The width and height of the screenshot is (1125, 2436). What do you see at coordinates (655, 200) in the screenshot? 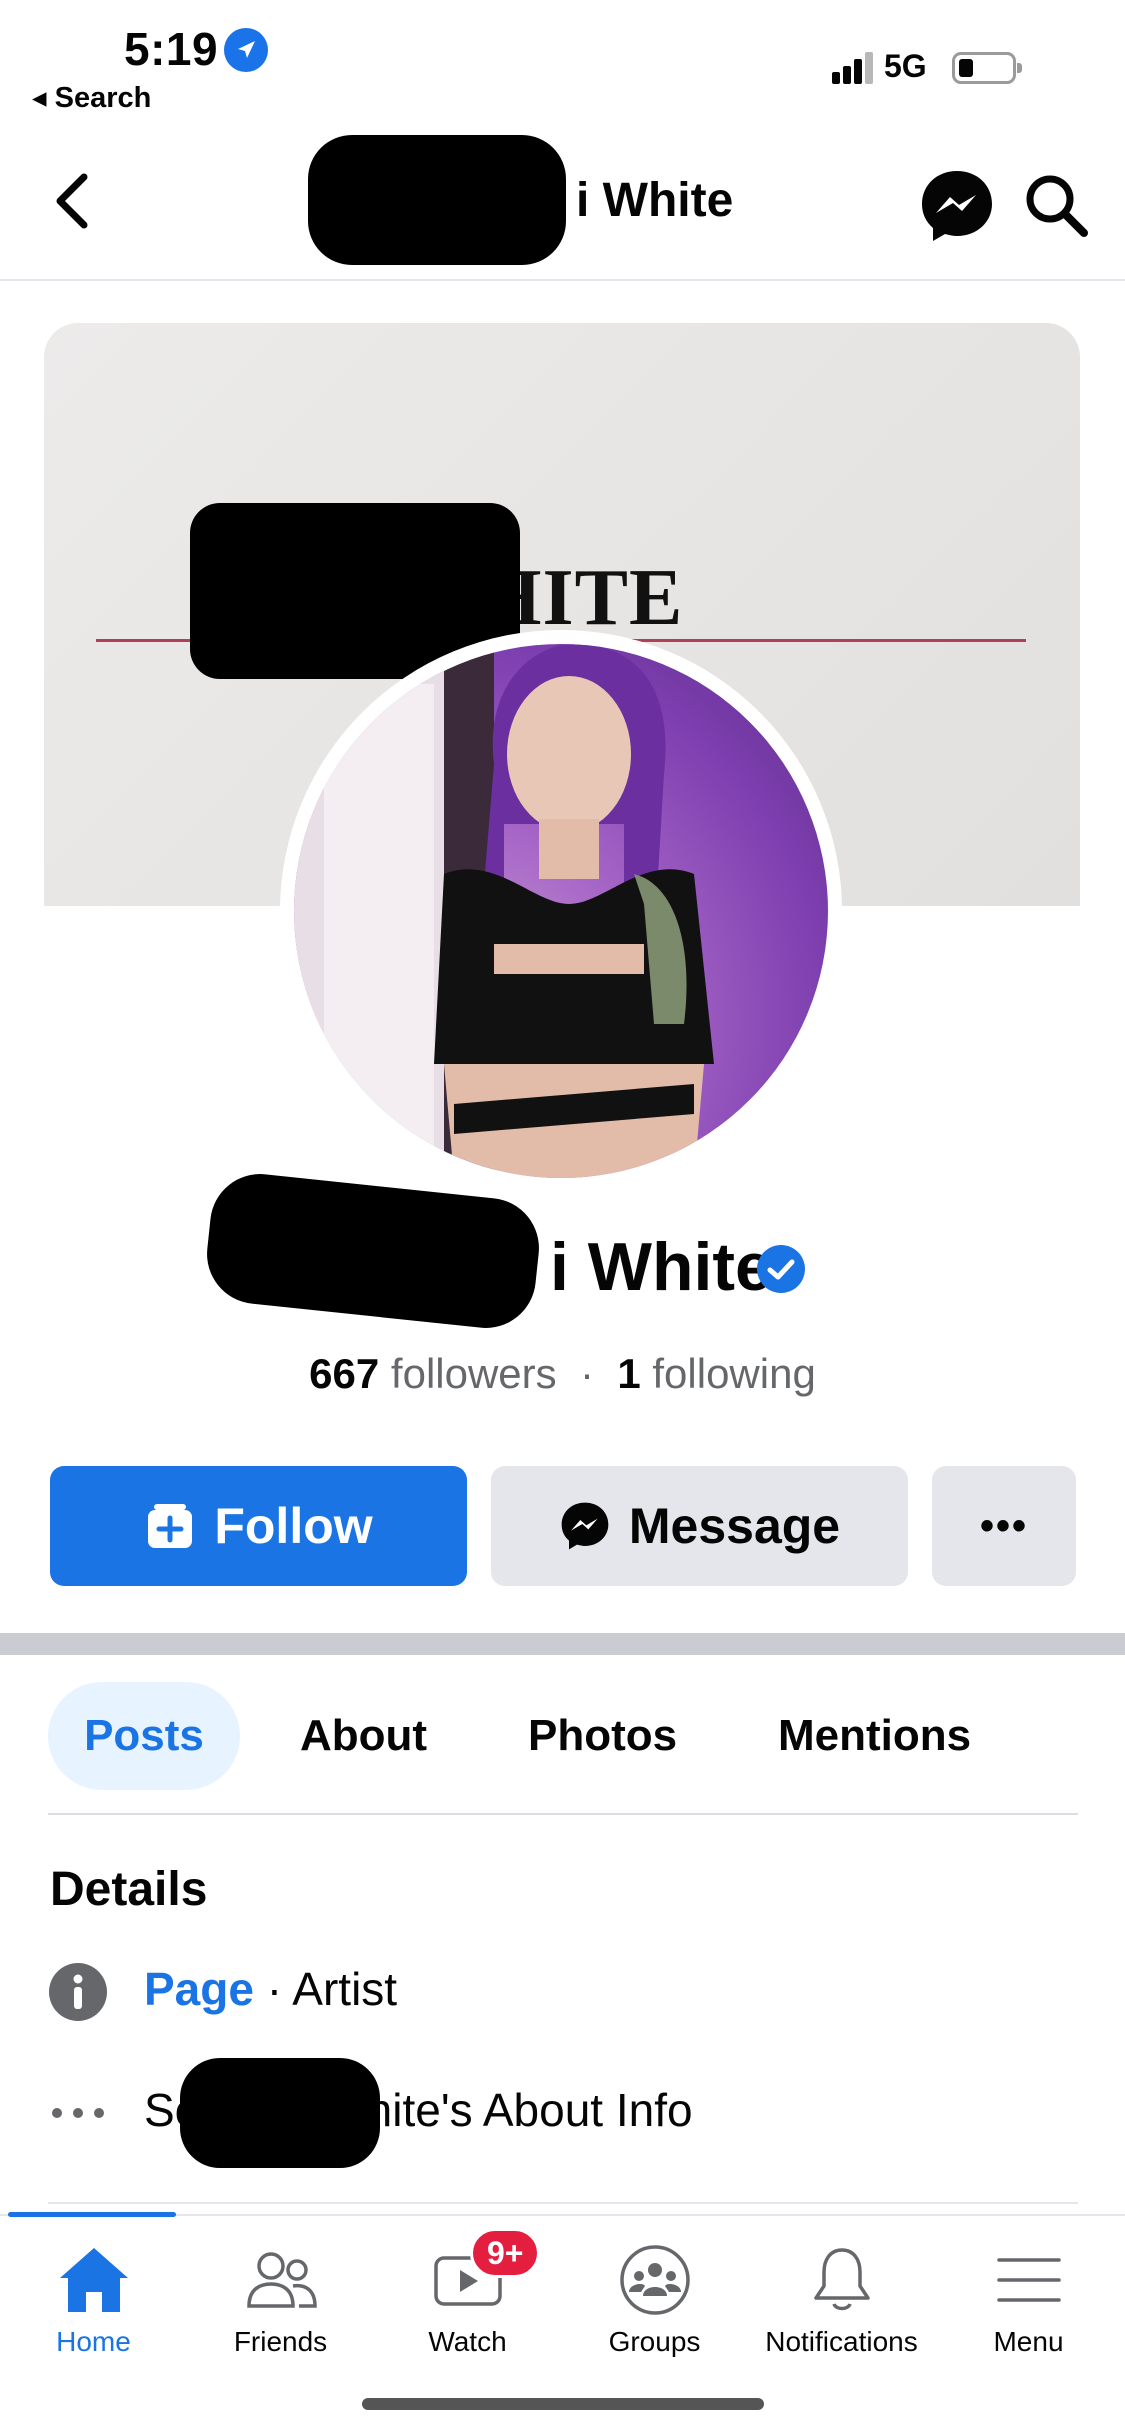
I see `page-title: i White` at bounding box center [655, 200].